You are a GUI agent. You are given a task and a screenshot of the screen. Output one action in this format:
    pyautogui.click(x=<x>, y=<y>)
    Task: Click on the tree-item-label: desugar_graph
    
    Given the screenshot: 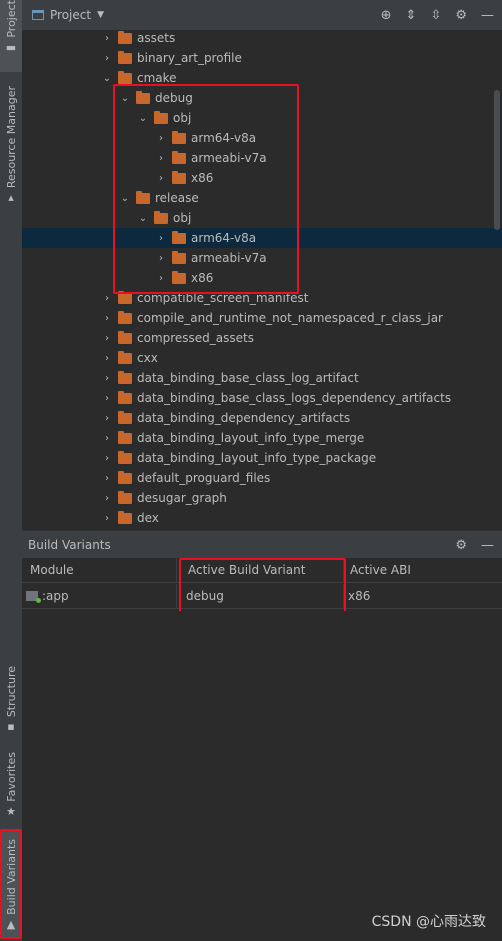 What is the action you would take?
    pyautogui.click(x=182, y=498)
    